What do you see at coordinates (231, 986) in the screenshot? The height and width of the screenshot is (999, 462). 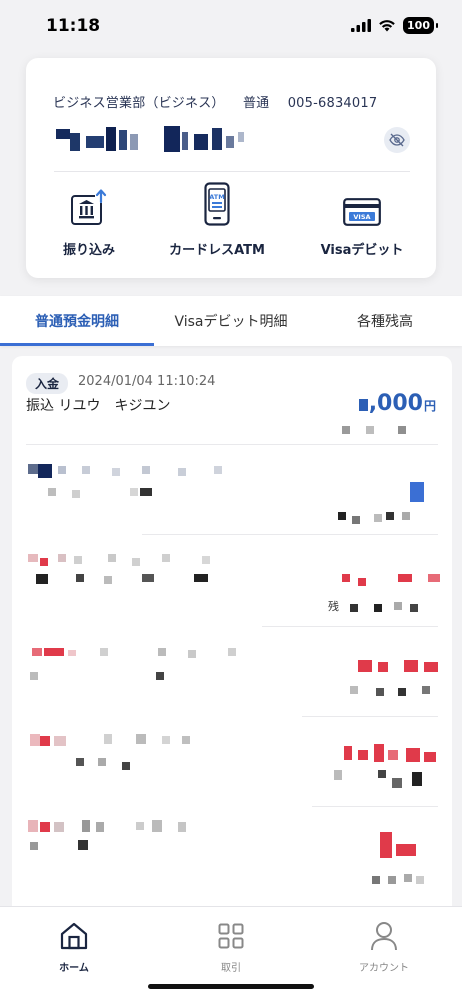 I see `home-indicator` at bounding box center [231, 986].